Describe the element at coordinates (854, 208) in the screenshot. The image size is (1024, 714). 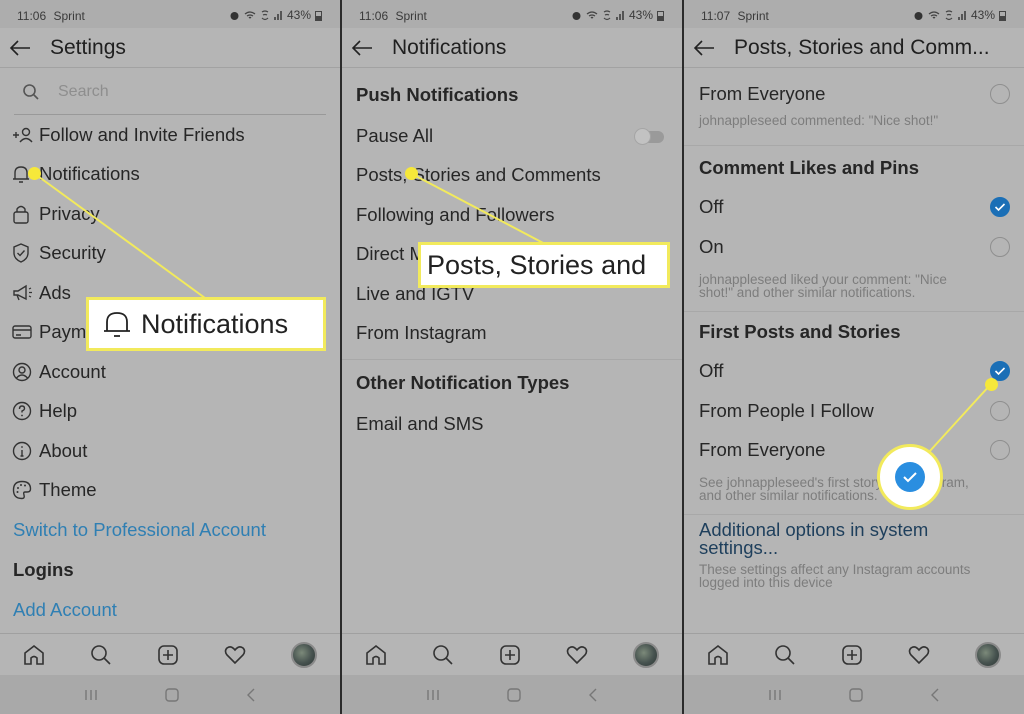
I see `option-comment-likes-off: Off` at that location.